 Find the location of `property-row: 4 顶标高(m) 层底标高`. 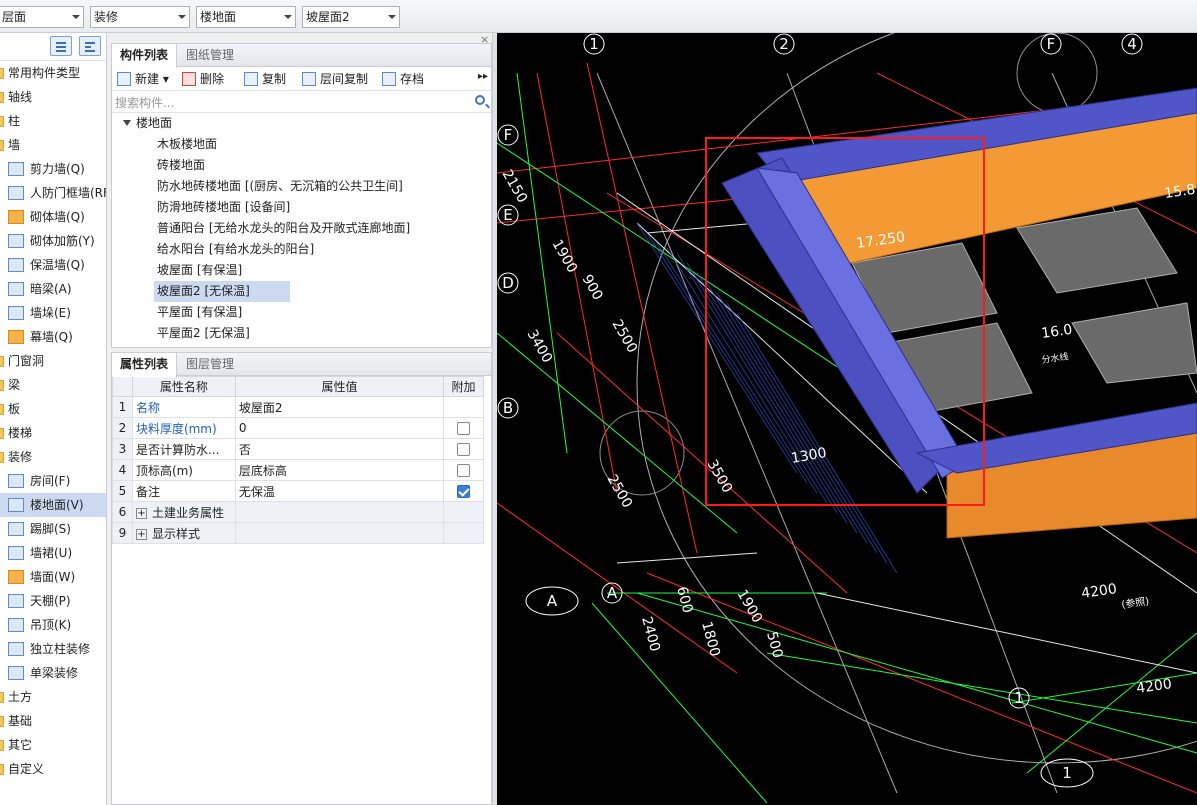

property-row: 4 顶标高(m) 层底标高 is located at coordinates (298, 470).